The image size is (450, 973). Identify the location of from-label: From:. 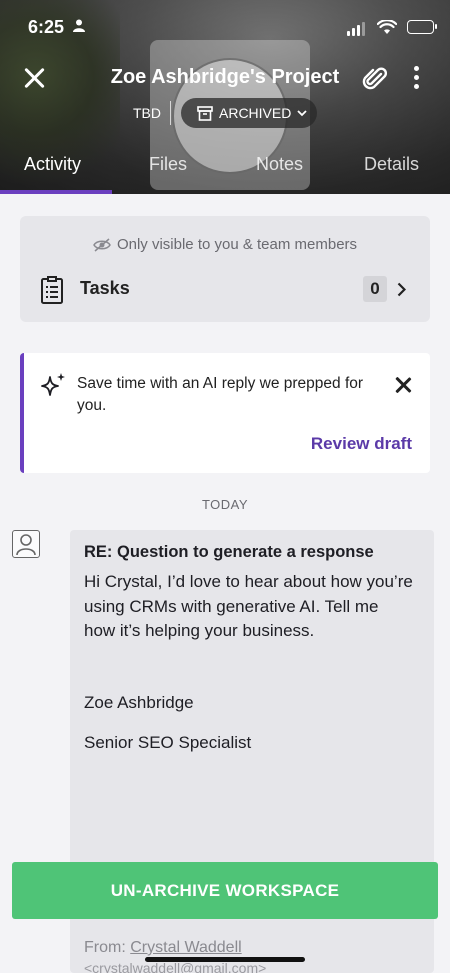
(105, 947).